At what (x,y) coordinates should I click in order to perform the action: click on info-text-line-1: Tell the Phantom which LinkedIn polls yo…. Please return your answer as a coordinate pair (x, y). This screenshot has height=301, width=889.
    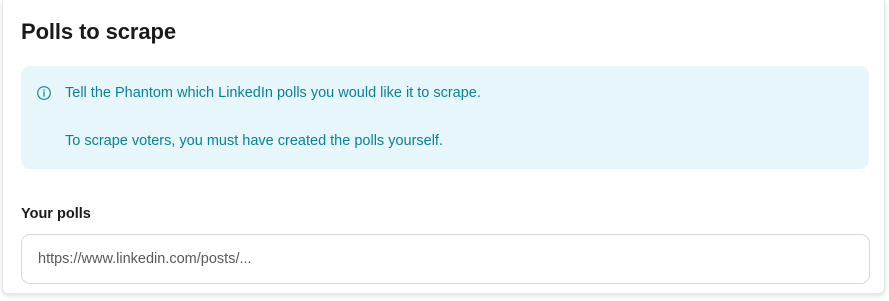
    Looking at the image, I should click on (273, 93).